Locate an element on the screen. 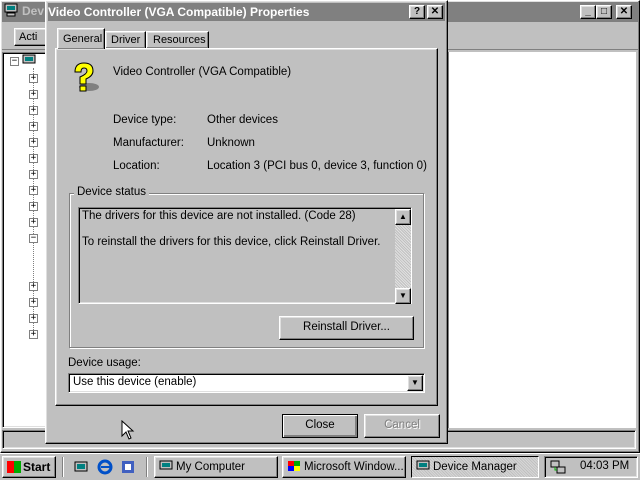 The width and height of the screenshot is (640, 480). maximize-button: □ is located at coordinates (604, 12).